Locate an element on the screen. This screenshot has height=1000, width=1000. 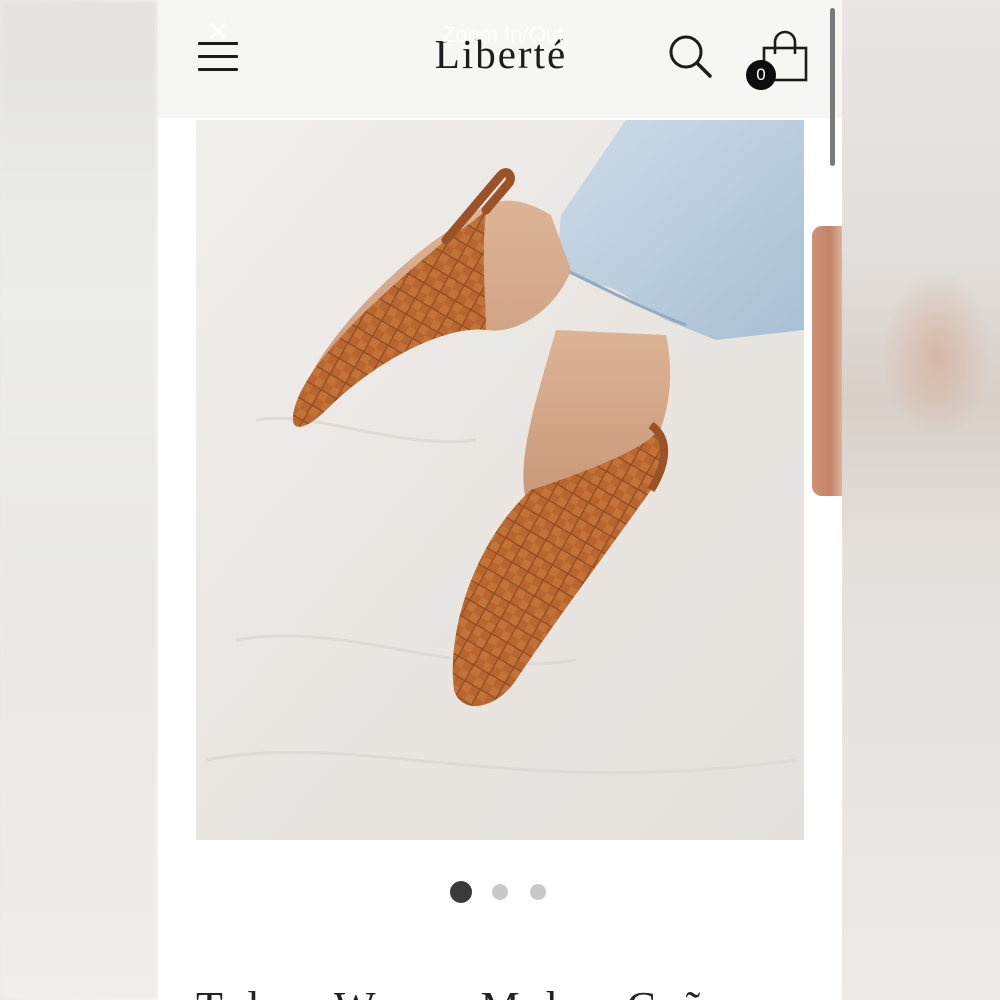
scrollbar-thumb is located at coordinates (832, 87).